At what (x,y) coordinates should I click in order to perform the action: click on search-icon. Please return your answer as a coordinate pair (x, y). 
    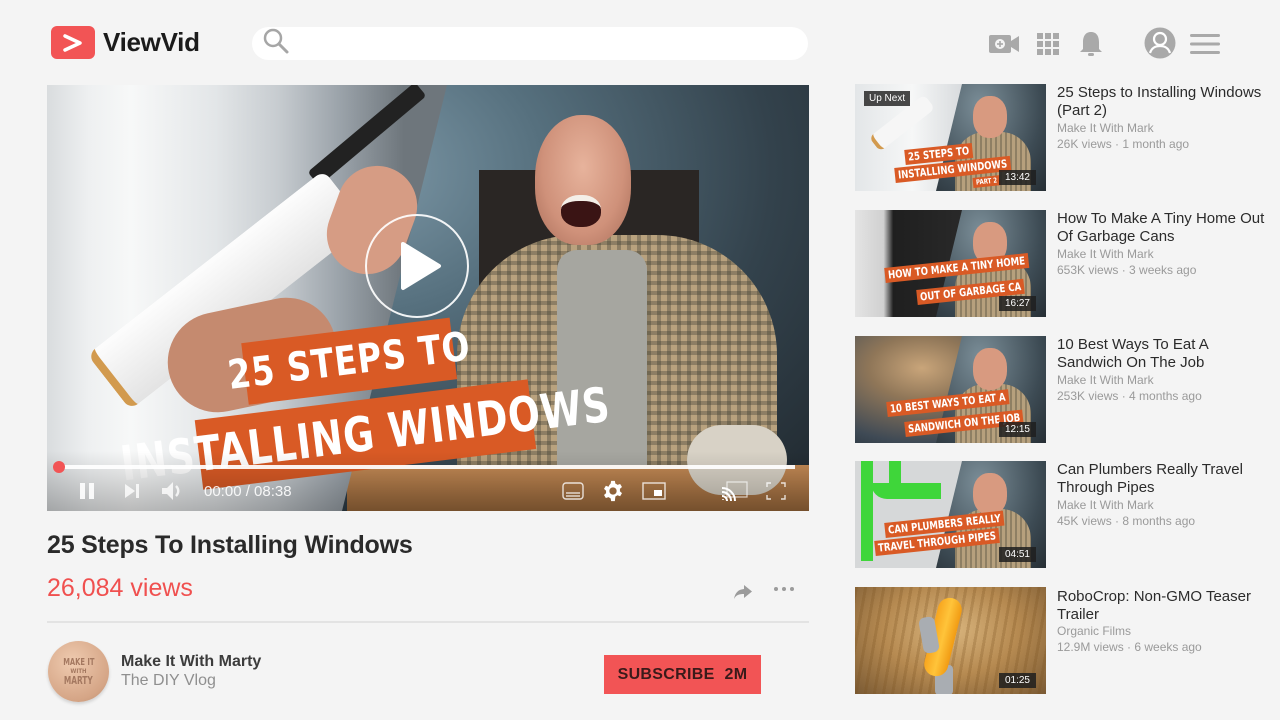
    Looking at the image, I should click on (276, 43).